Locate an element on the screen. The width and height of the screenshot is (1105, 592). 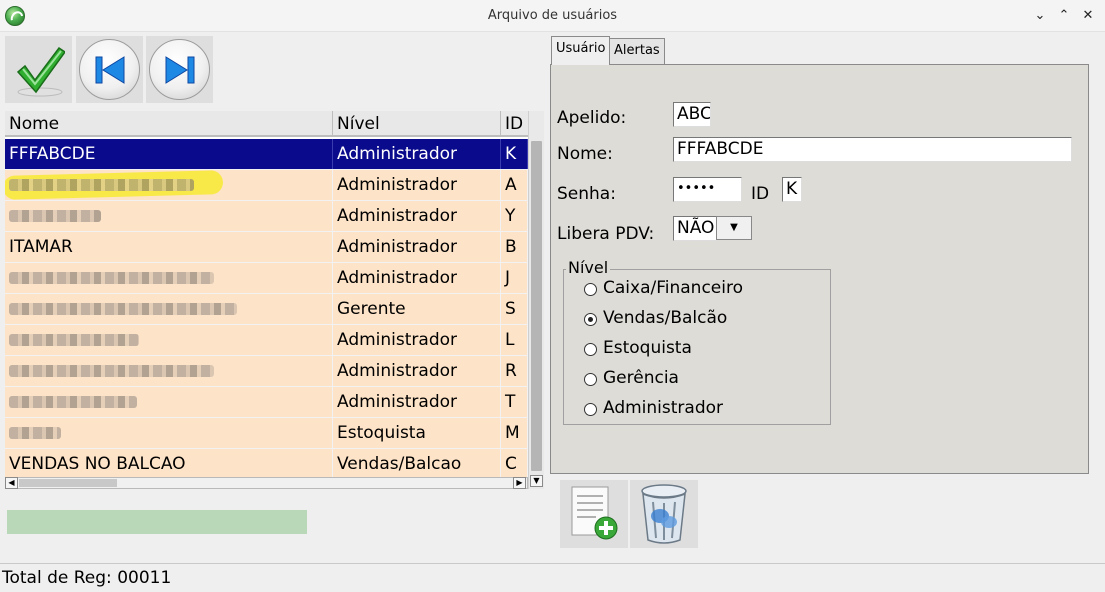
table-row: Gerente S is located at coordinates (266, 309).